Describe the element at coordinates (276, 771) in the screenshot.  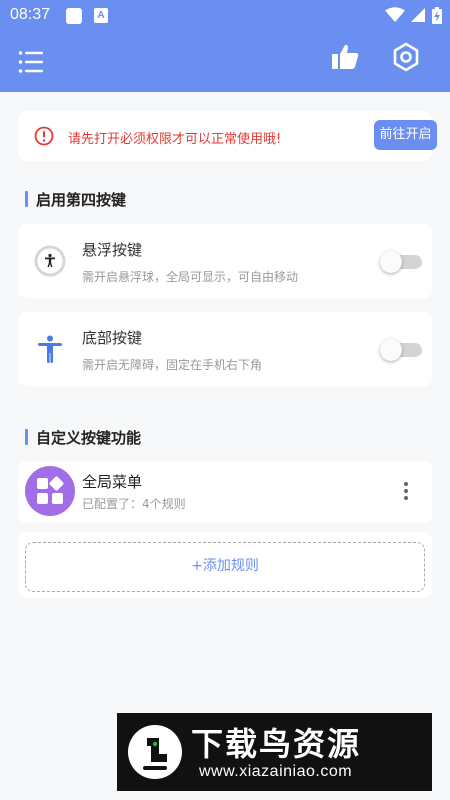
I see `watermark-url: www.xiazainiao.com` at that location.